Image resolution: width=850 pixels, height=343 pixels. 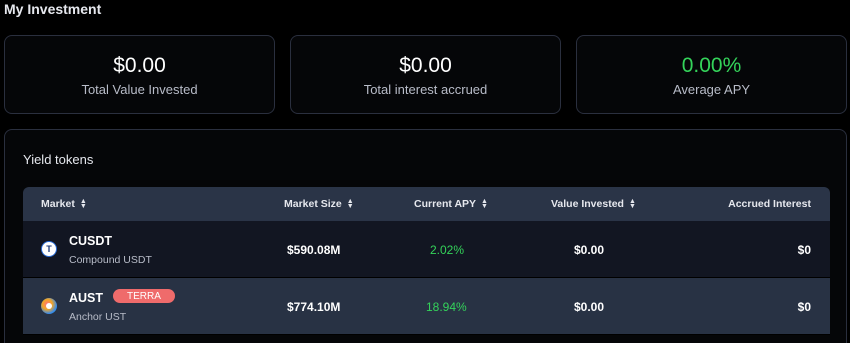 What do you see at coordinates (58, 159) in the screenshot?
I see `yield-tokens-title: Yield tokens` at bounding box center [58, 159].